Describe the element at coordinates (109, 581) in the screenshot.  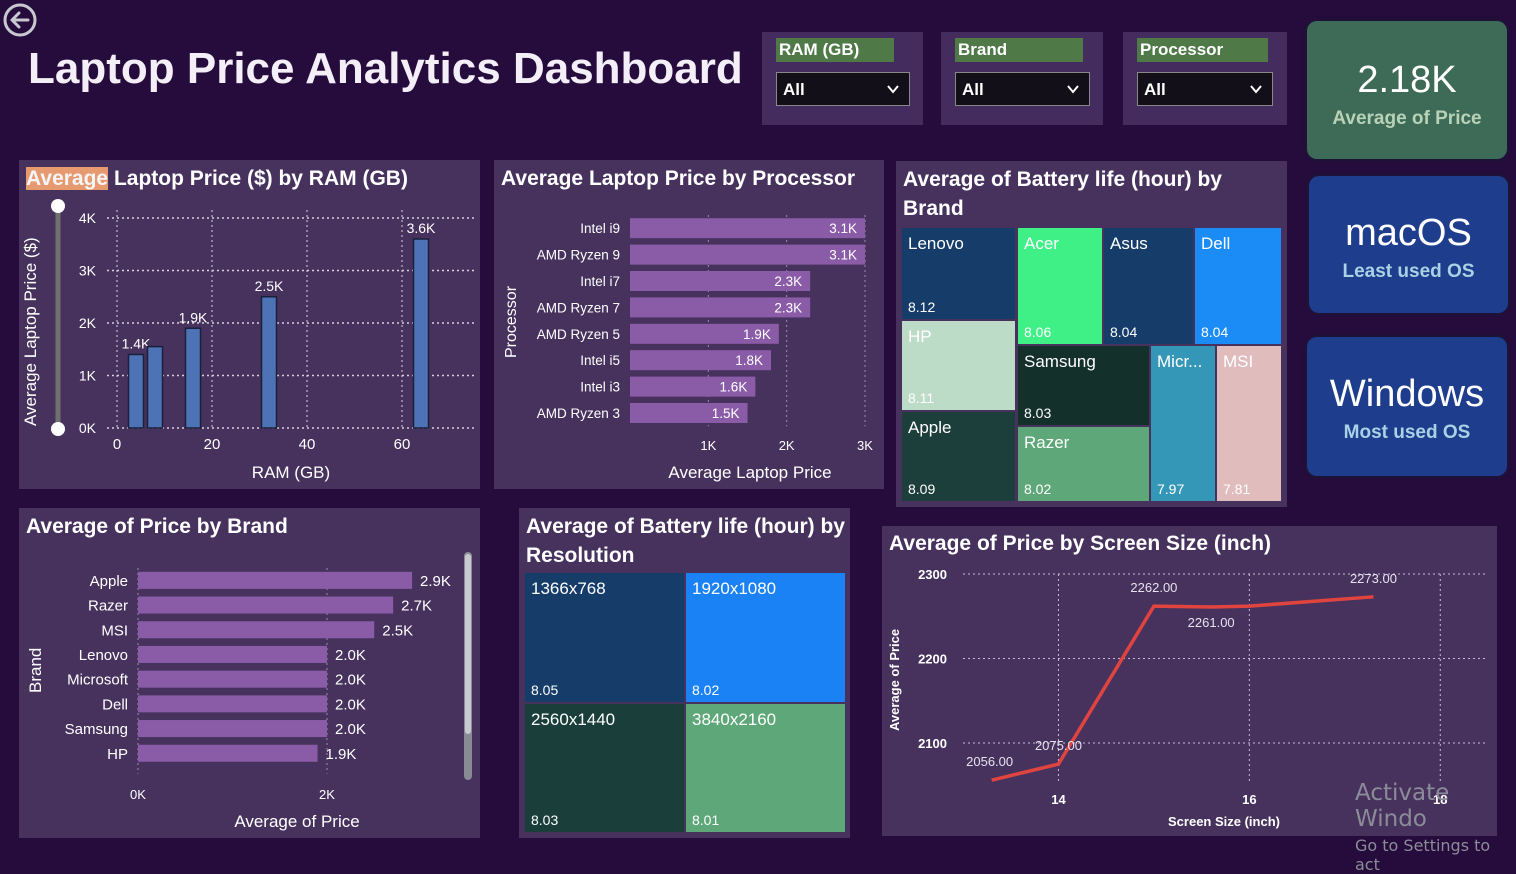
I see `brand-category-label: Apple` at that location.